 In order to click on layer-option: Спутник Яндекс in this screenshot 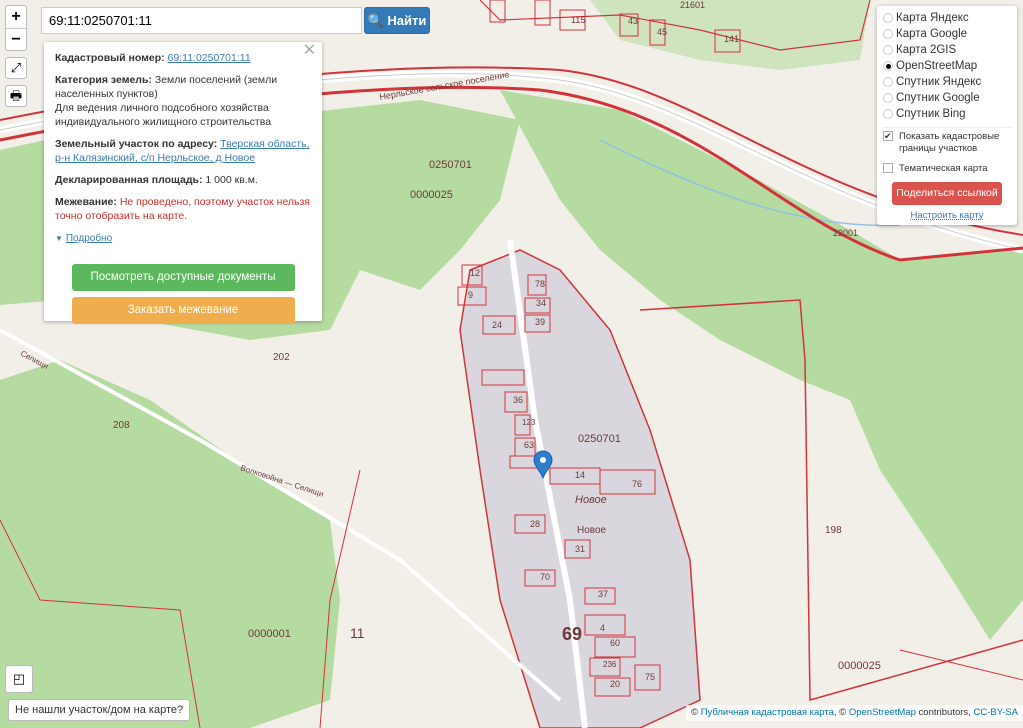, I will do `click(947, 82)`.